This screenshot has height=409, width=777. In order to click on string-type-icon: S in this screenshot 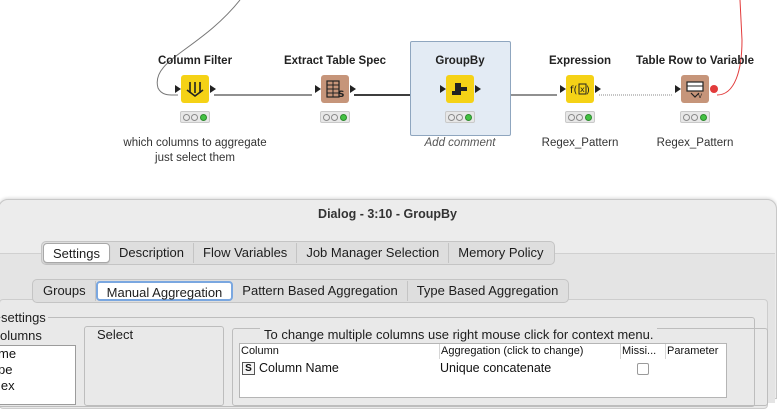, I will do `click(248, 369)`.